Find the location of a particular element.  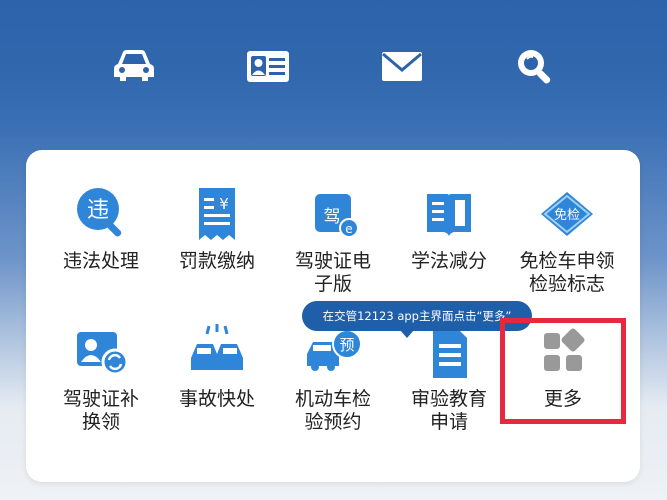

highlight-box is located at coordinates (563, 371).